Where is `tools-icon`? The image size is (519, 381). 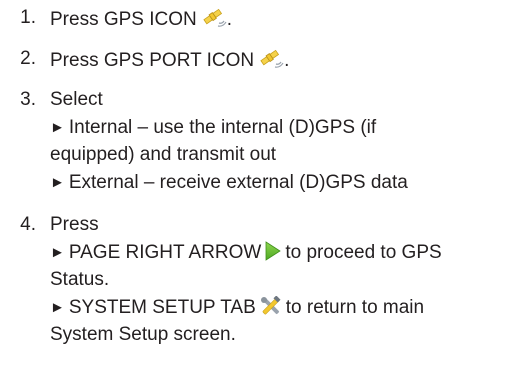 tools-icon is located at coordinates (271, 309).